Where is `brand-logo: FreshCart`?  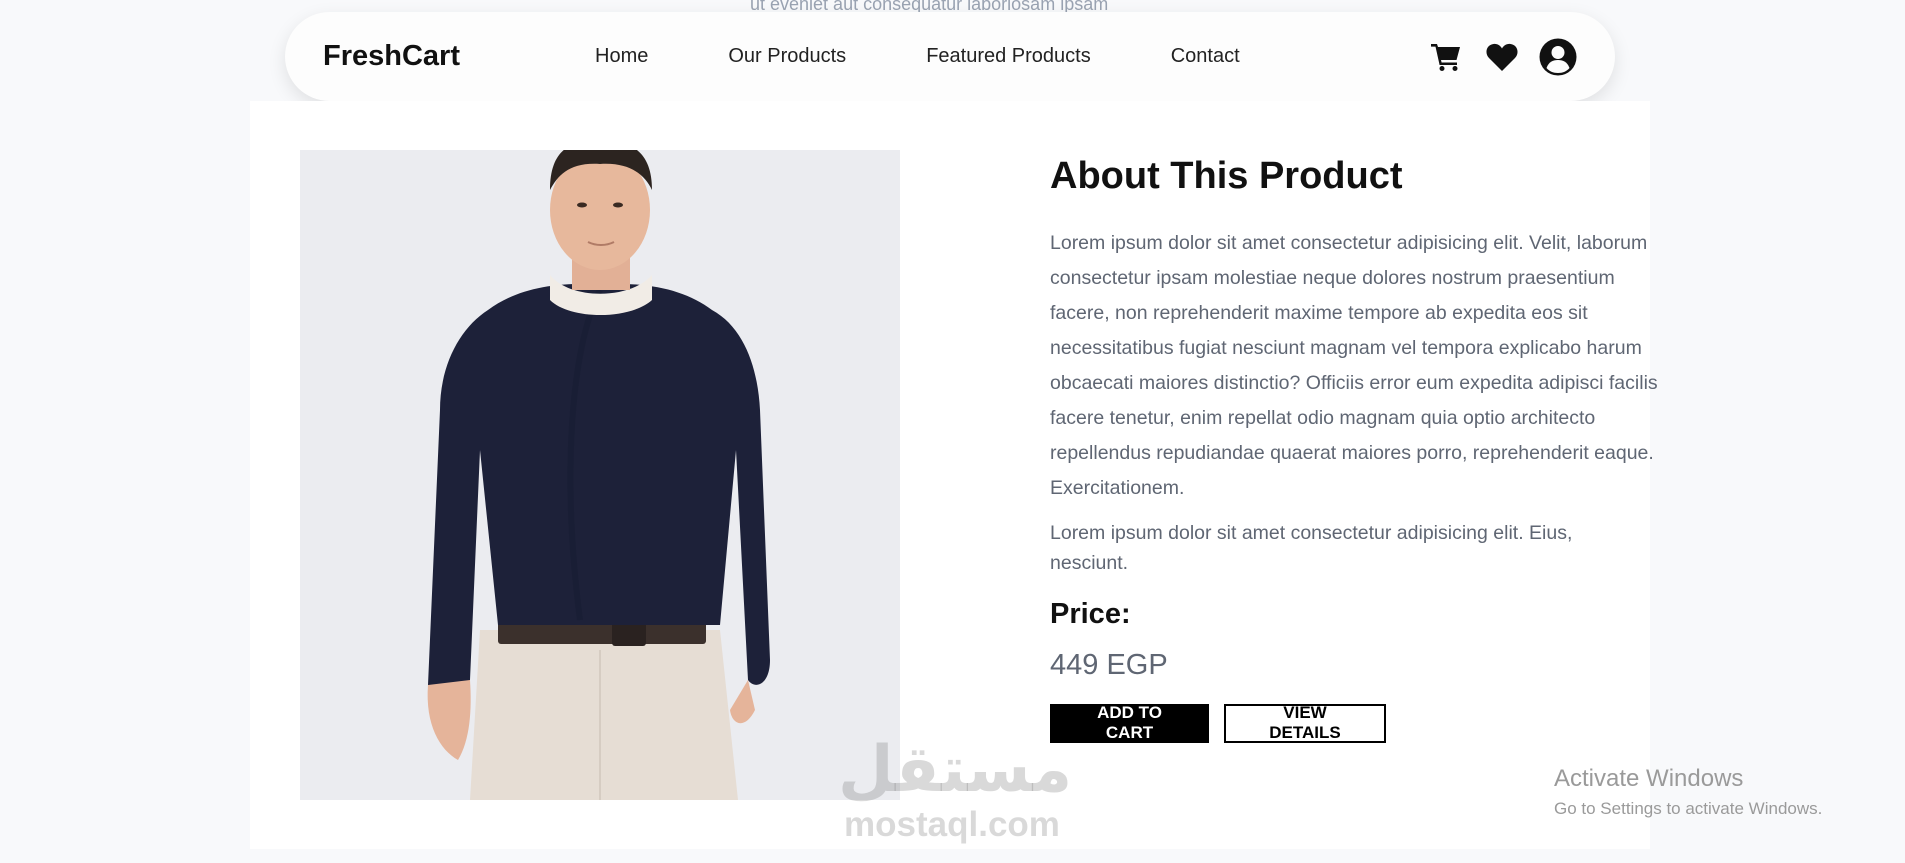 brand-logo: FreshCart is located at coordinates (459, 56).